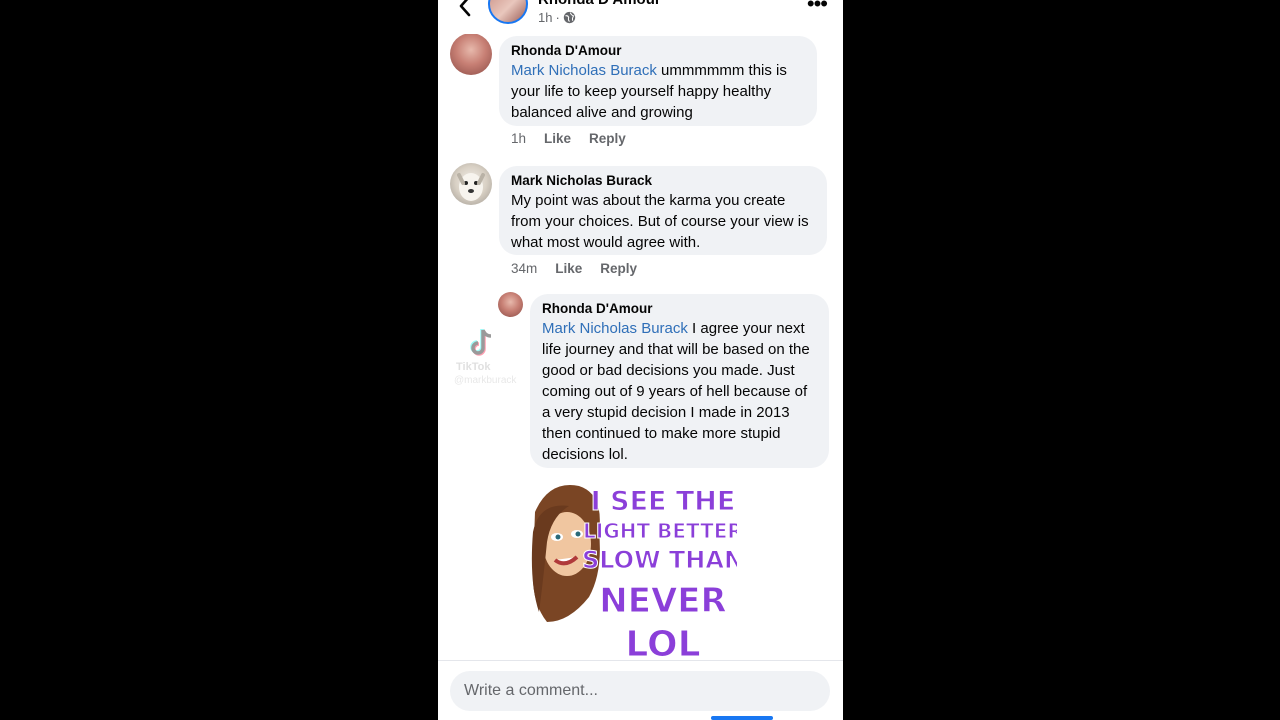  What do you see at coordinates (640, 17) in the screenshot?
I see `post-header: Rhonda D'Amour 1h · •••` at bounding box center [640, 17].